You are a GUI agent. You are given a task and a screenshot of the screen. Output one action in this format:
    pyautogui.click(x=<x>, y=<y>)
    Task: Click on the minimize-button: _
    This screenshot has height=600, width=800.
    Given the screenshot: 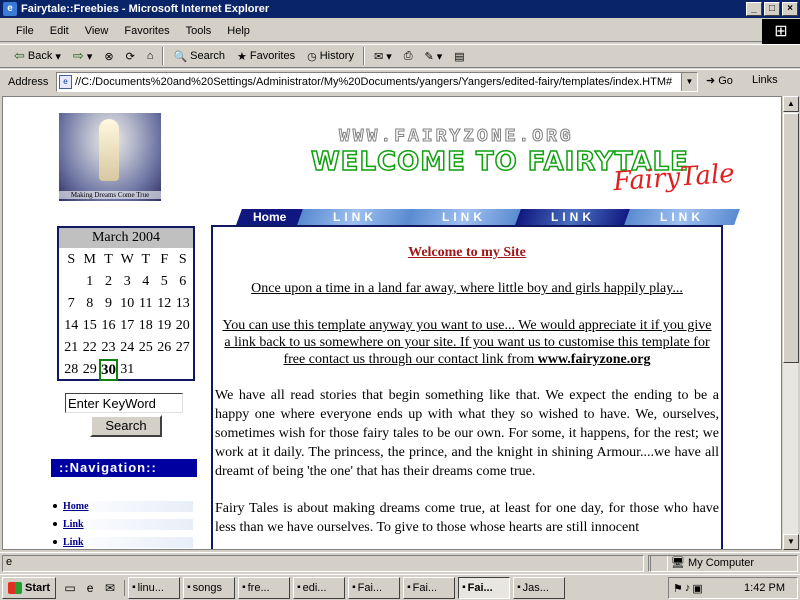 What is the action you would take?
    pyautogui.click(x=754, y=9)
    